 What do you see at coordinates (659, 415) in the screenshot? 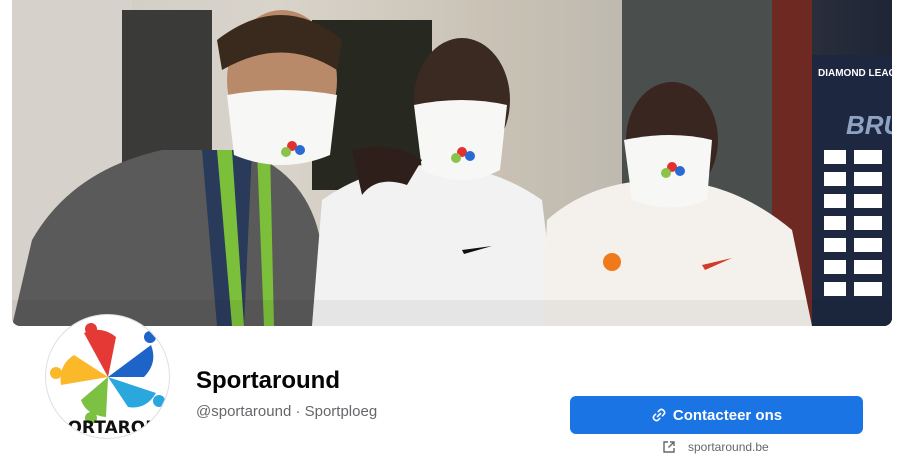
I see `link-icon` at bounding box center [659, 415].